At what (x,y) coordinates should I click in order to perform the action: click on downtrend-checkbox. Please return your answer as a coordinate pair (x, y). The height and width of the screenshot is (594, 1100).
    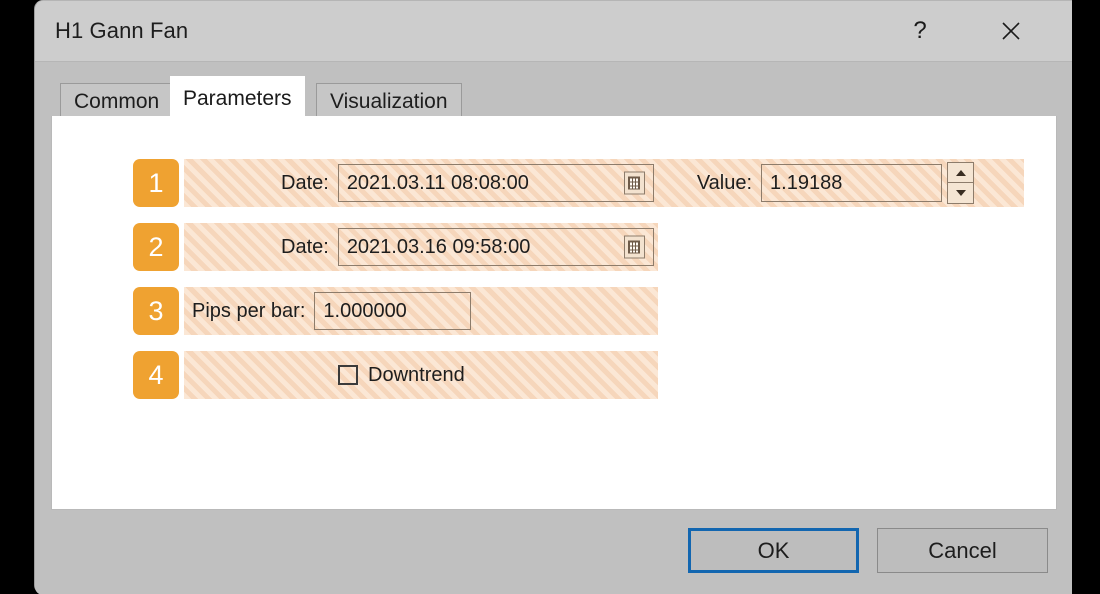
    Looking at the image, I should click on (348, 375).